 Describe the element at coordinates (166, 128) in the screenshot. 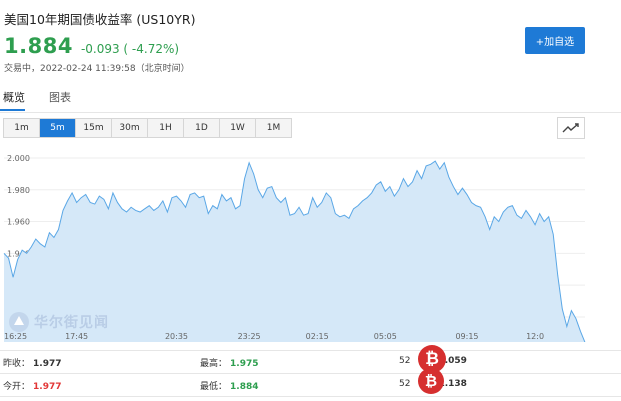

I see `period-button: 1H` at that location.